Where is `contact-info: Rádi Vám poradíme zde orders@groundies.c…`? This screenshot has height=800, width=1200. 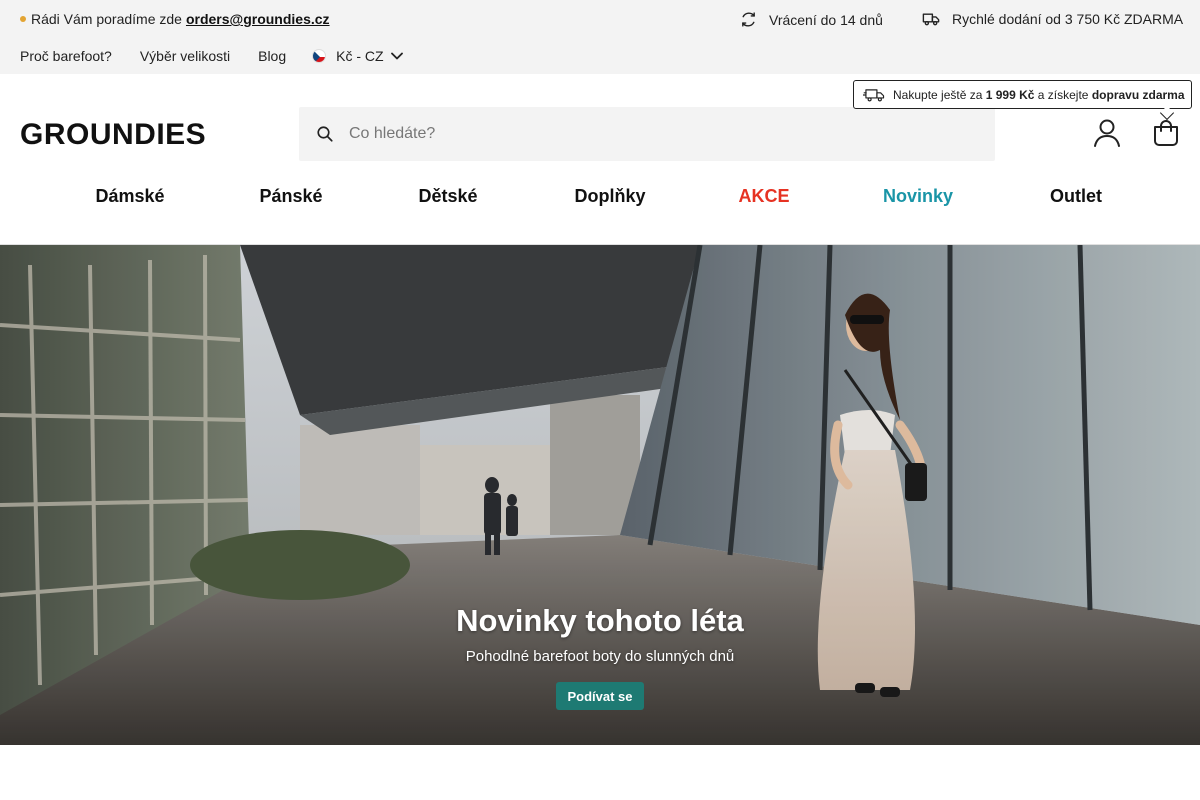
contact-info: Rádi Vám poradíme zde orders@groundies.c… is located at coordinates (175, 19).